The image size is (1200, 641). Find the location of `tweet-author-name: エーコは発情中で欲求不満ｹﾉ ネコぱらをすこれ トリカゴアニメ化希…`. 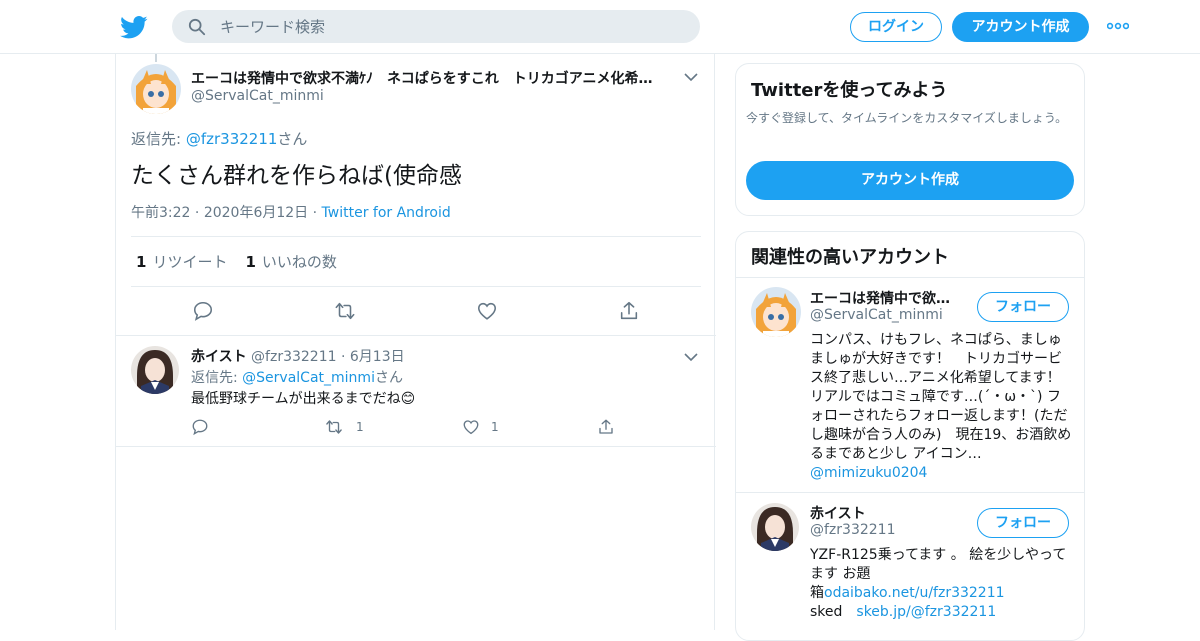

tweet-author-name: エーコは発情中で欲求不満ｹﾉ ネコぱらをすこれ トリカゴアニメ化希… is located at coordinates (426, 78).